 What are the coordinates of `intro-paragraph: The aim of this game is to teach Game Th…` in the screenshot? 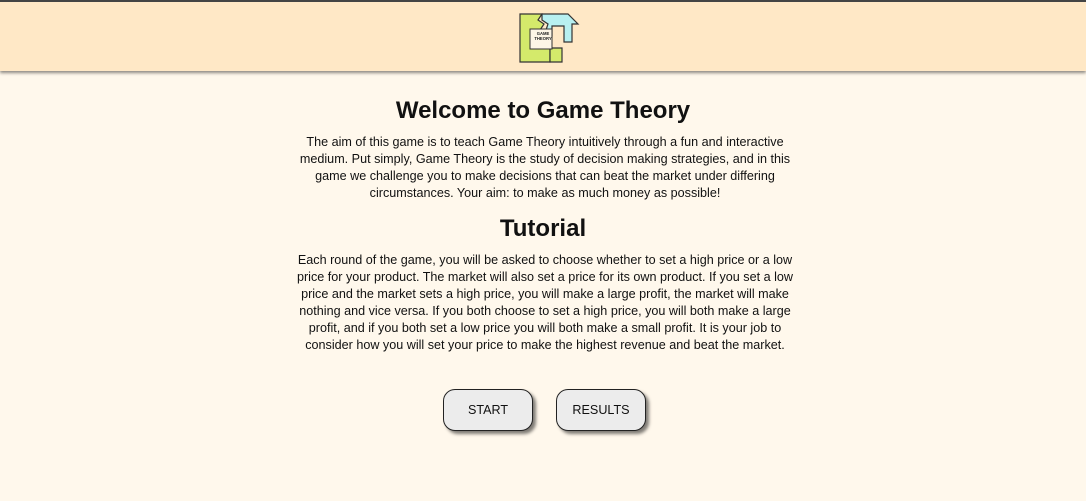 It's located at (545, 167).